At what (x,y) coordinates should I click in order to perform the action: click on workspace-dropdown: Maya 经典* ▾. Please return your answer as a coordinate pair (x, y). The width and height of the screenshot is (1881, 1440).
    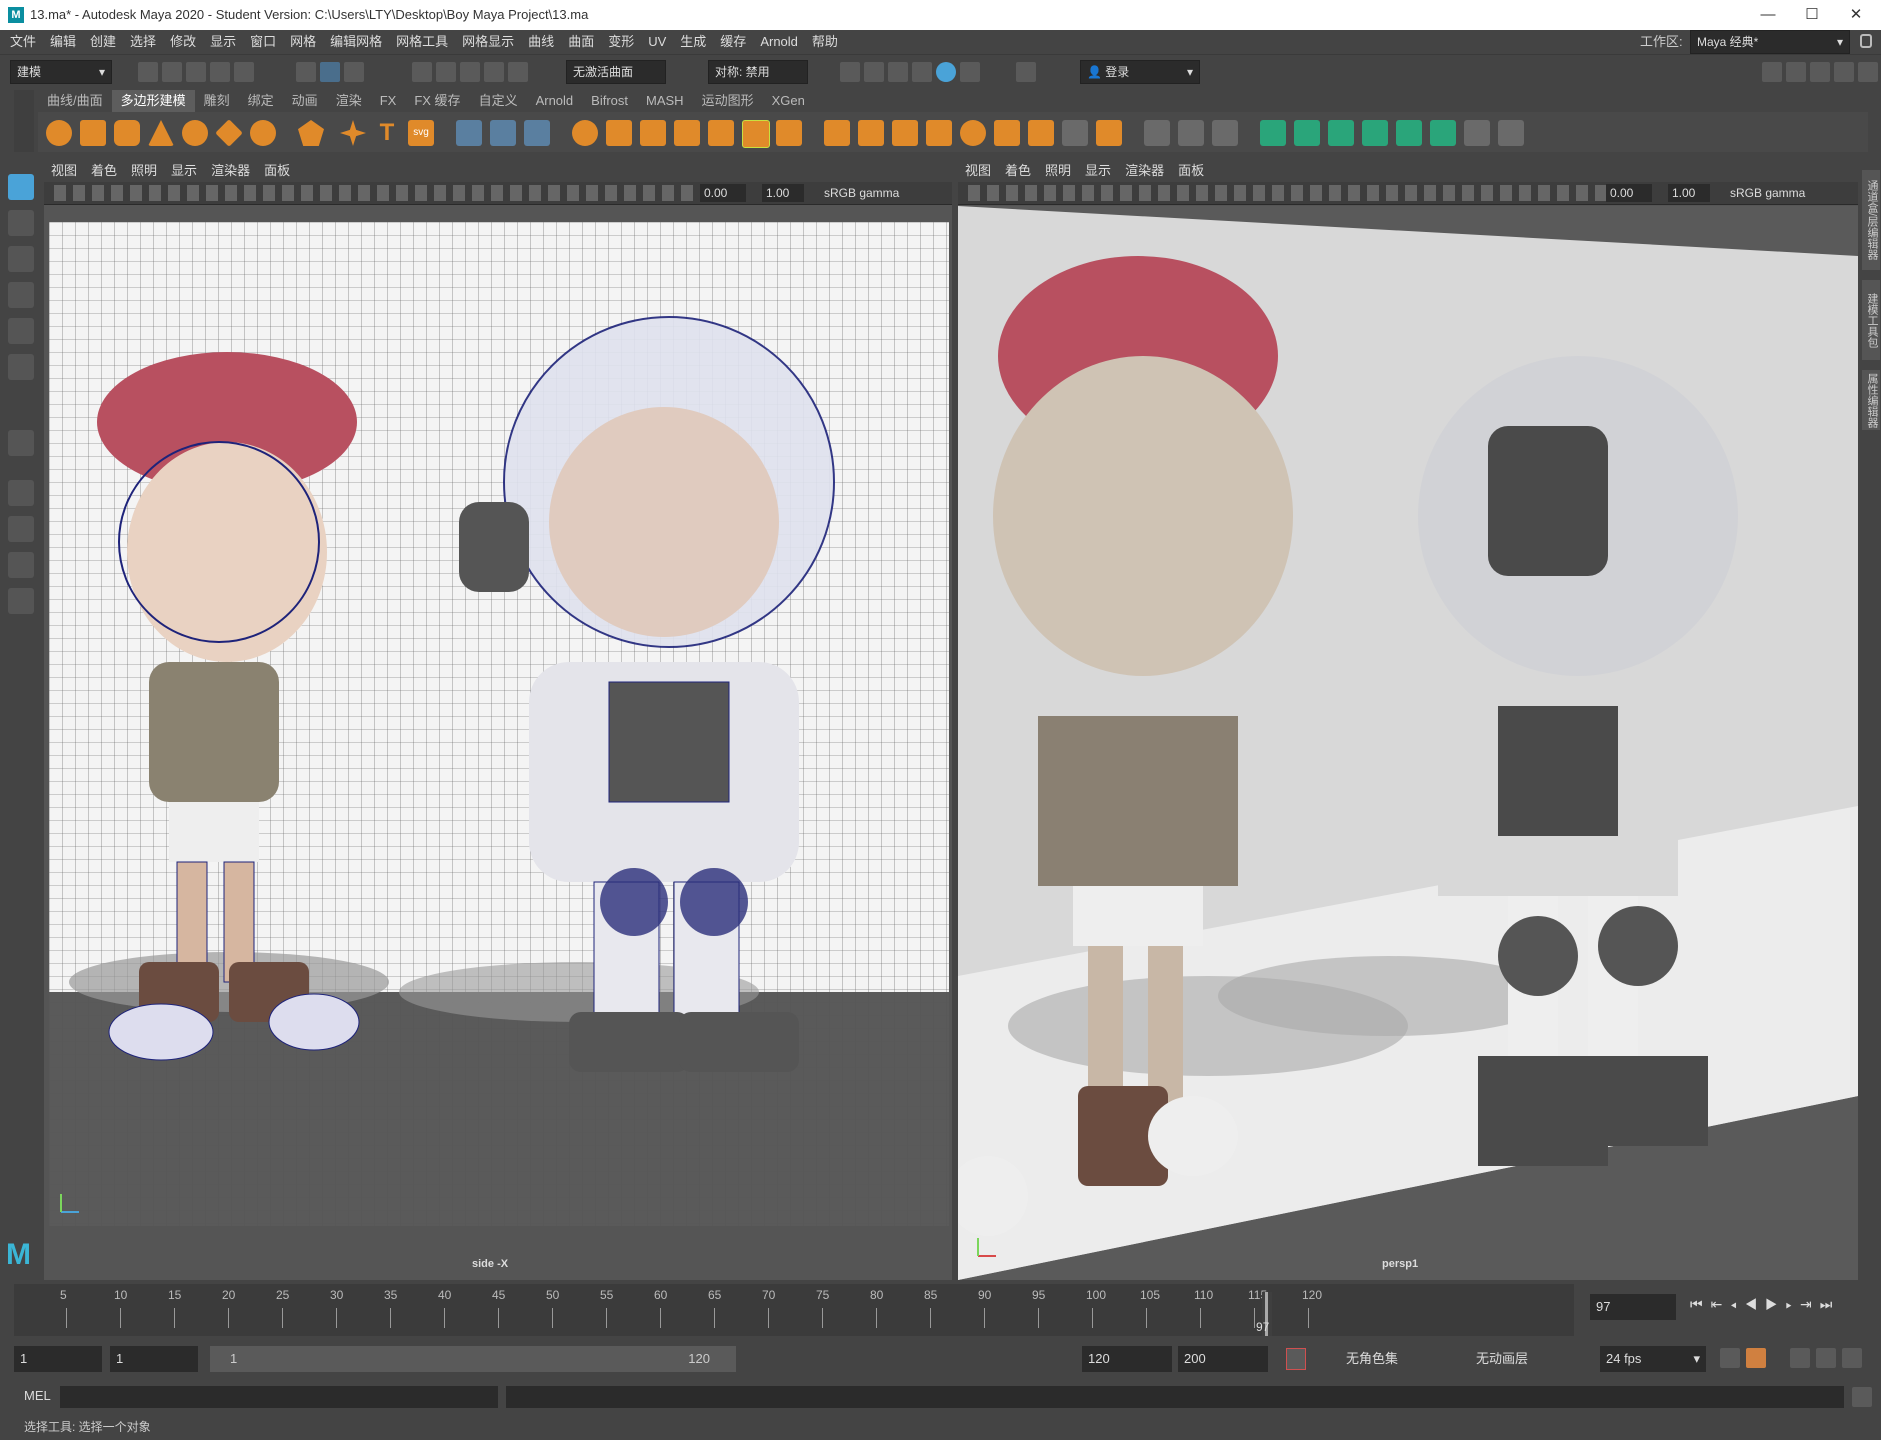
    Looking at the image, I should click on (1770, 42).